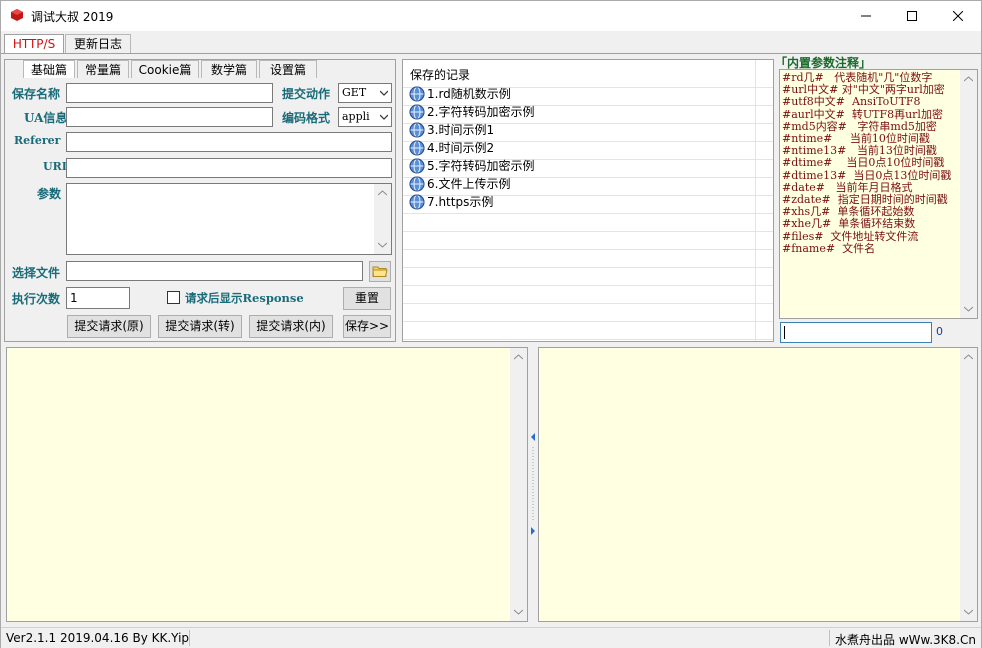 The image size is (982, 648). What do you see at coordinates (229, 168) in the screenshot?
I see `url-input` at bounding box center [229, 168].